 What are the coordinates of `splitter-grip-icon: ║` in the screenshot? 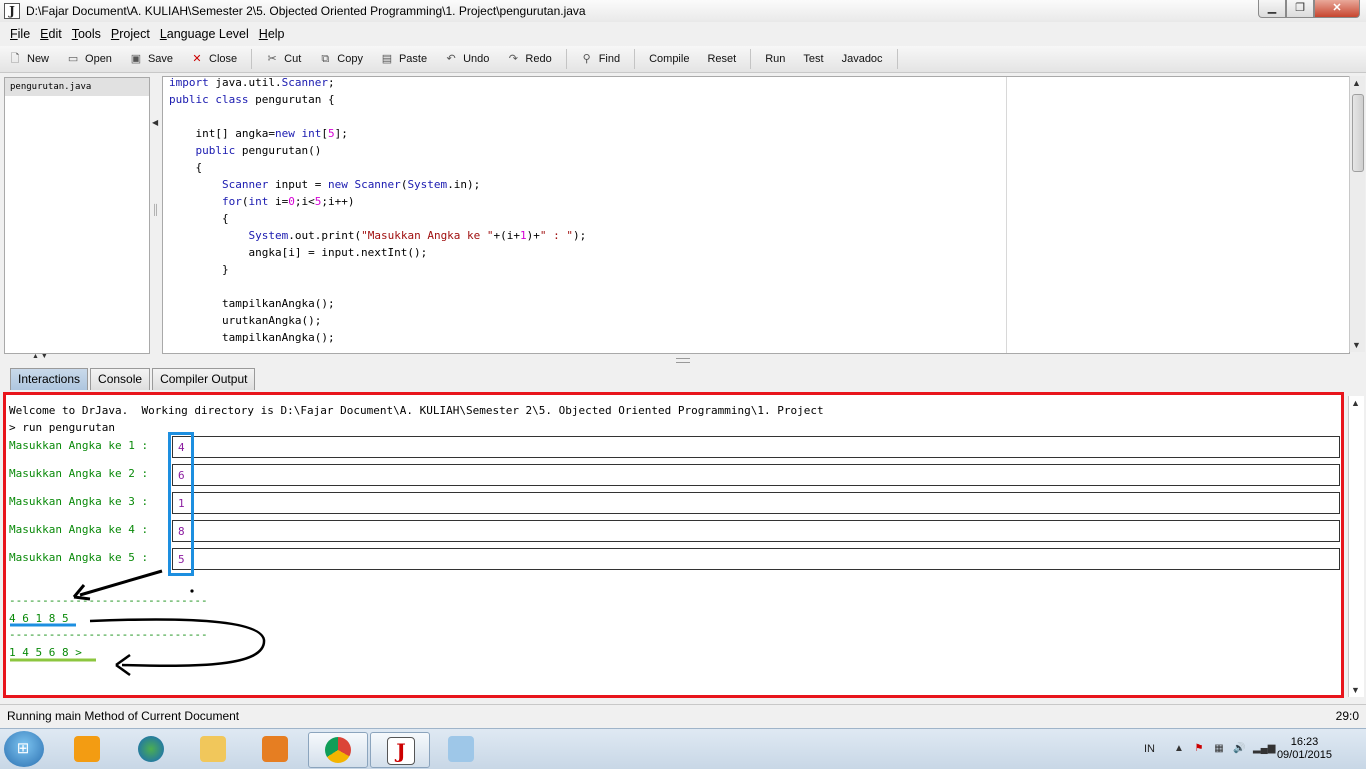 It's located at (156, 210).